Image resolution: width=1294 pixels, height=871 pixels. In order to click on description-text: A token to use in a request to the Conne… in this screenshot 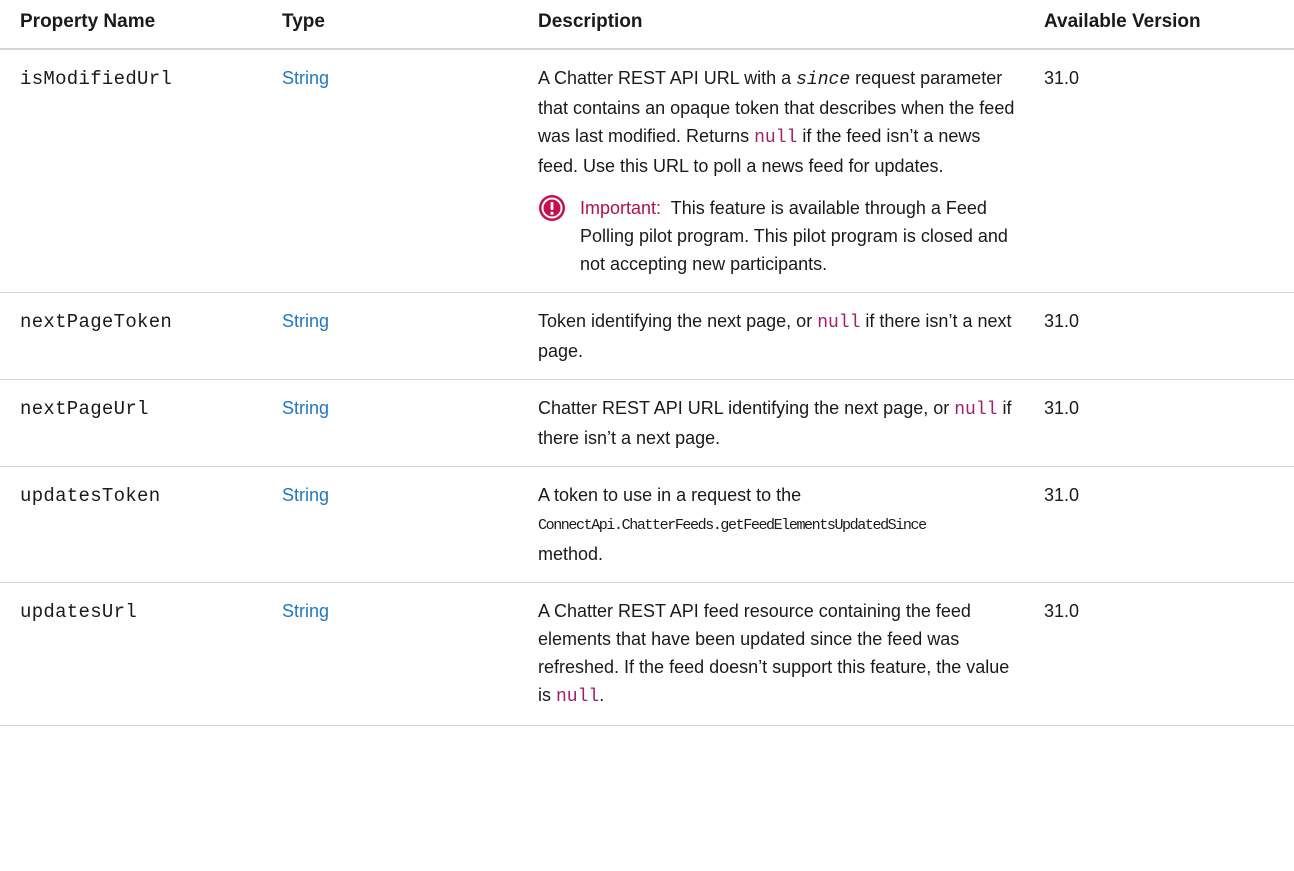, I will do `click(780, 524)`.